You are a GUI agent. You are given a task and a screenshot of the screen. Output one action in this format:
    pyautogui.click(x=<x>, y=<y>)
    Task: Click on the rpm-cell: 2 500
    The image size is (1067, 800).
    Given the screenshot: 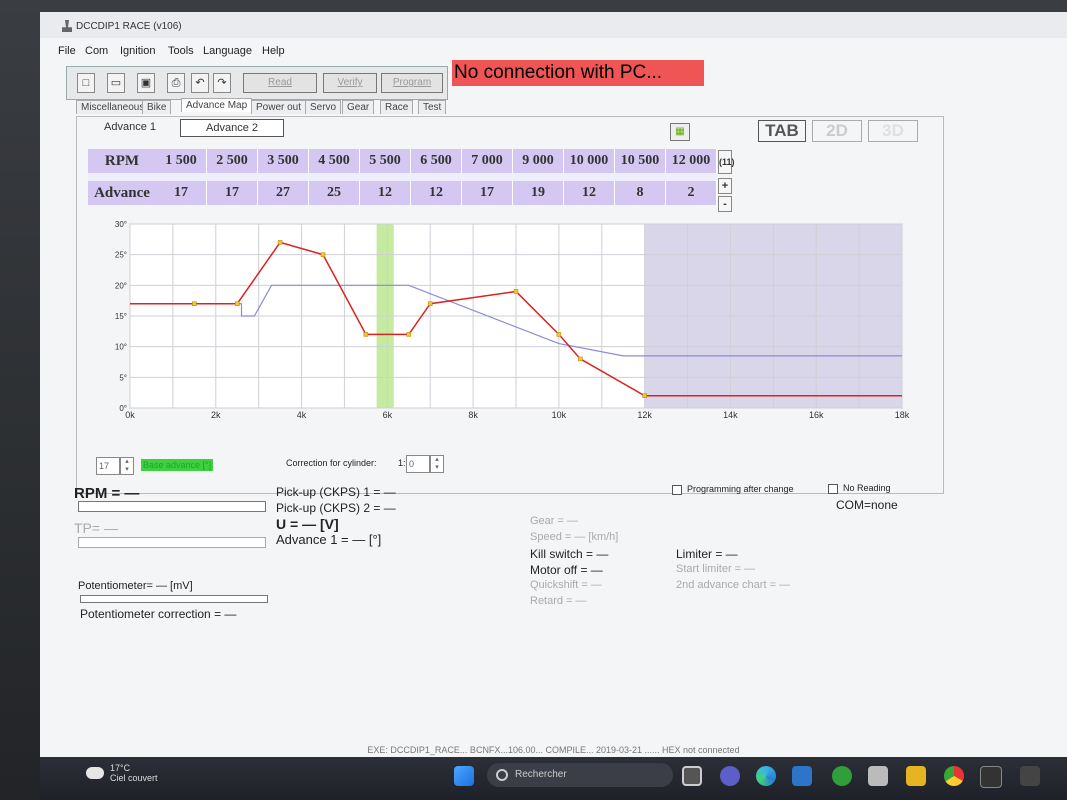 What is the action you would take?
    pyautogui.click(x=232, y=161)
    